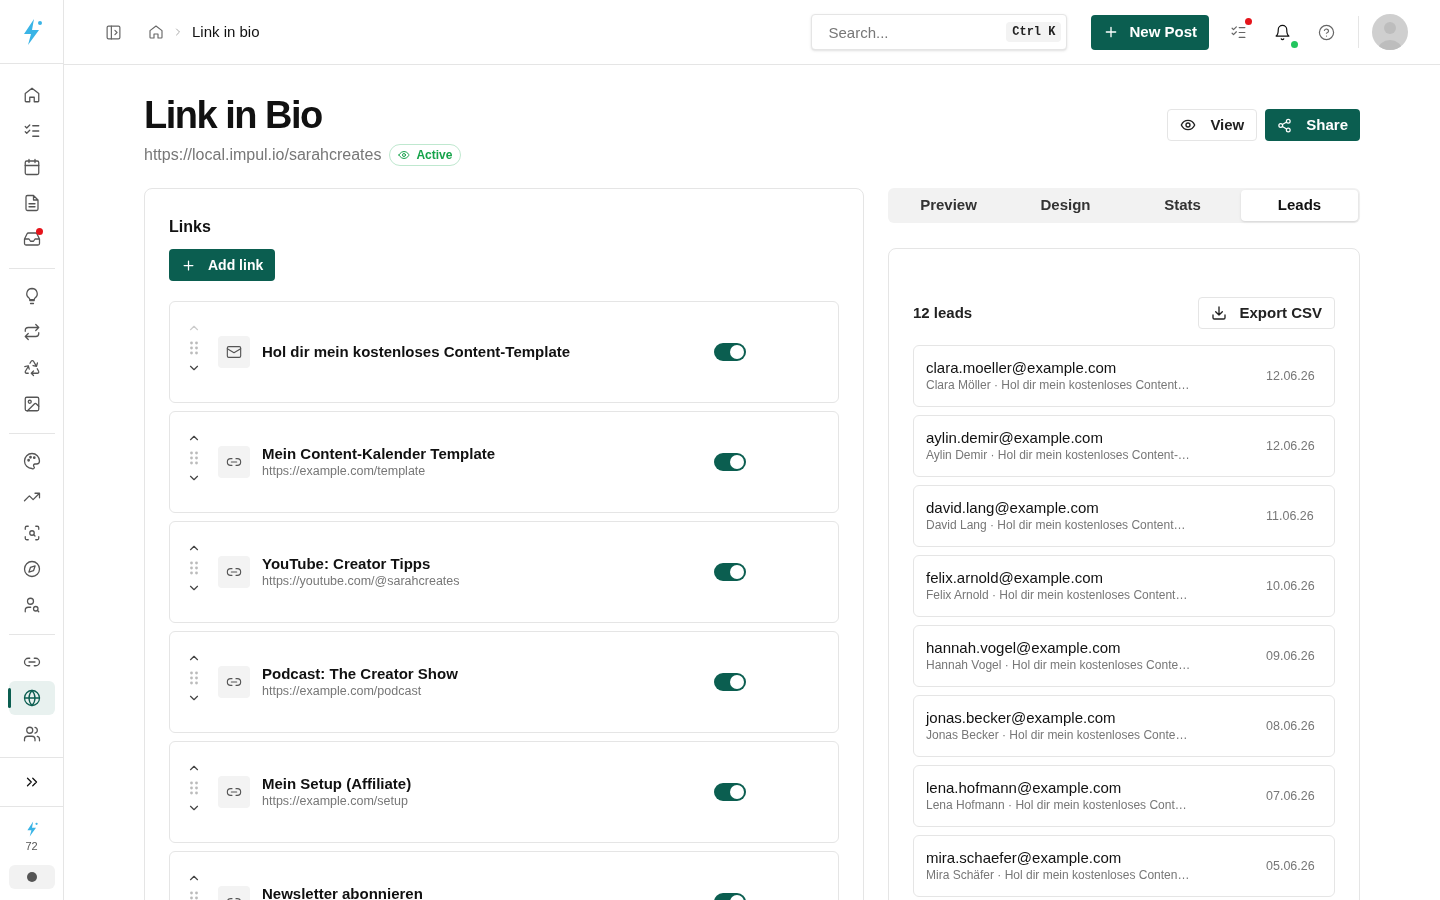  I want to click on view-button: View, so click(1212, 125).